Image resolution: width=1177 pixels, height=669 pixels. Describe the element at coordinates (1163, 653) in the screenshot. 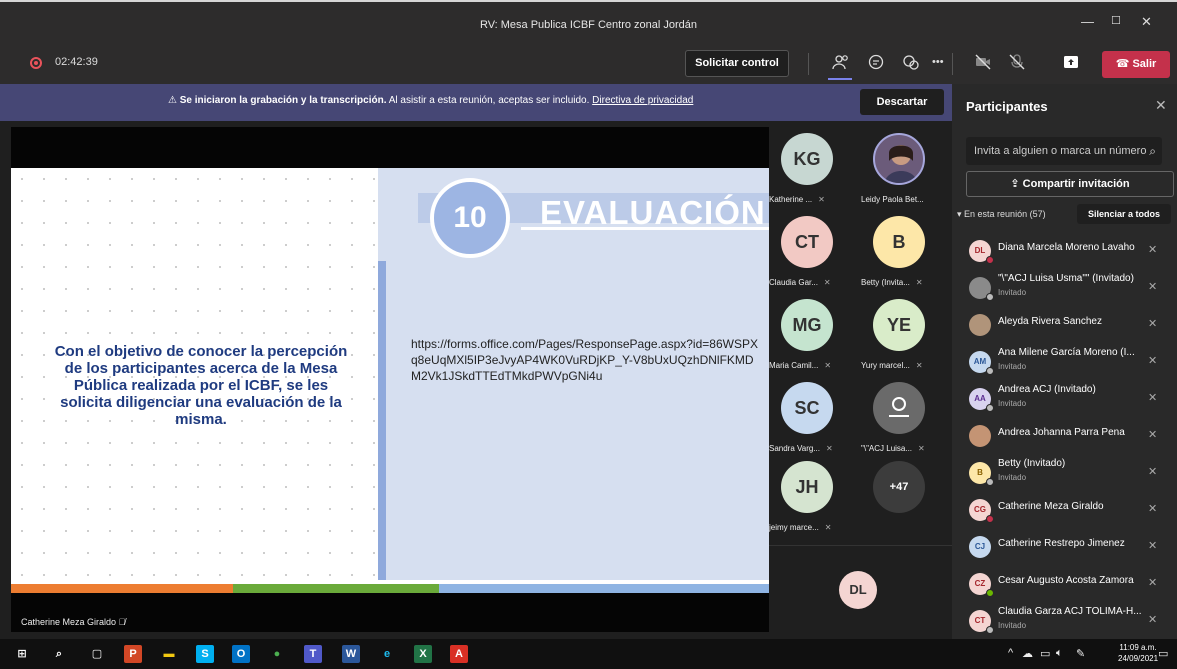

I see `notification-icon: ▭` at that location.